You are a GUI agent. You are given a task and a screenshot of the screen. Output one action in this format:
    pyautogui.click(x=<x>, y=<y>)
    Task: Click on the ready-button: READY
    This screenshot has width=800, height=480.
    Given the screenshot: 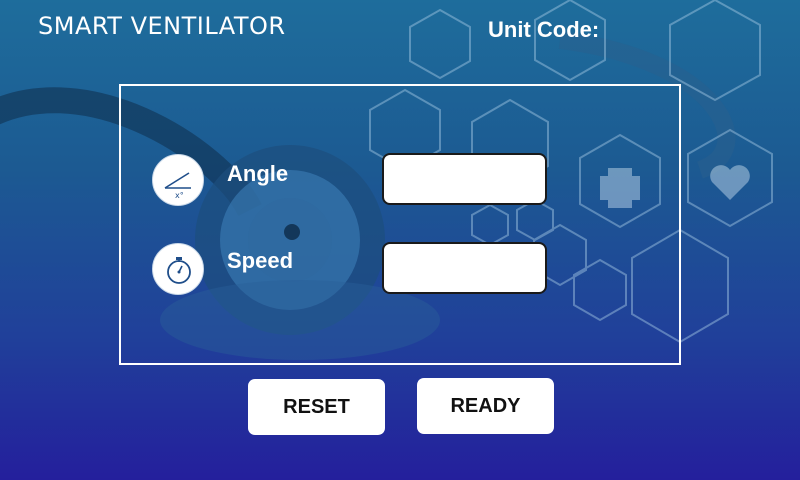 What is the action you would take?
    pyautogui.click(x=485, y=406)
    